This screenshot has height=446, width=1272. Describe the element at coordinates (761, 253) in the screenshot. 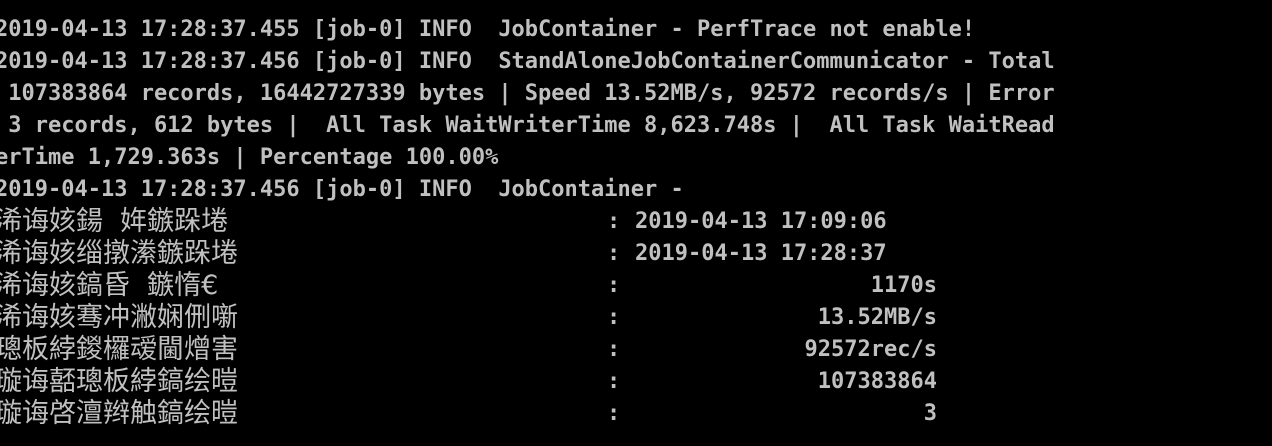

I see `stat-value: 2019-04-13 17:28:37` at that location.